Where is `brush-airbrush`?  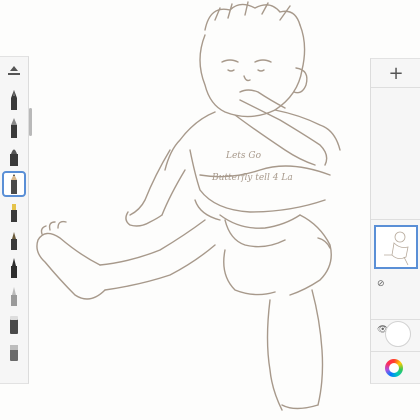 brush-airbrush is located at coordinates (14, 296).